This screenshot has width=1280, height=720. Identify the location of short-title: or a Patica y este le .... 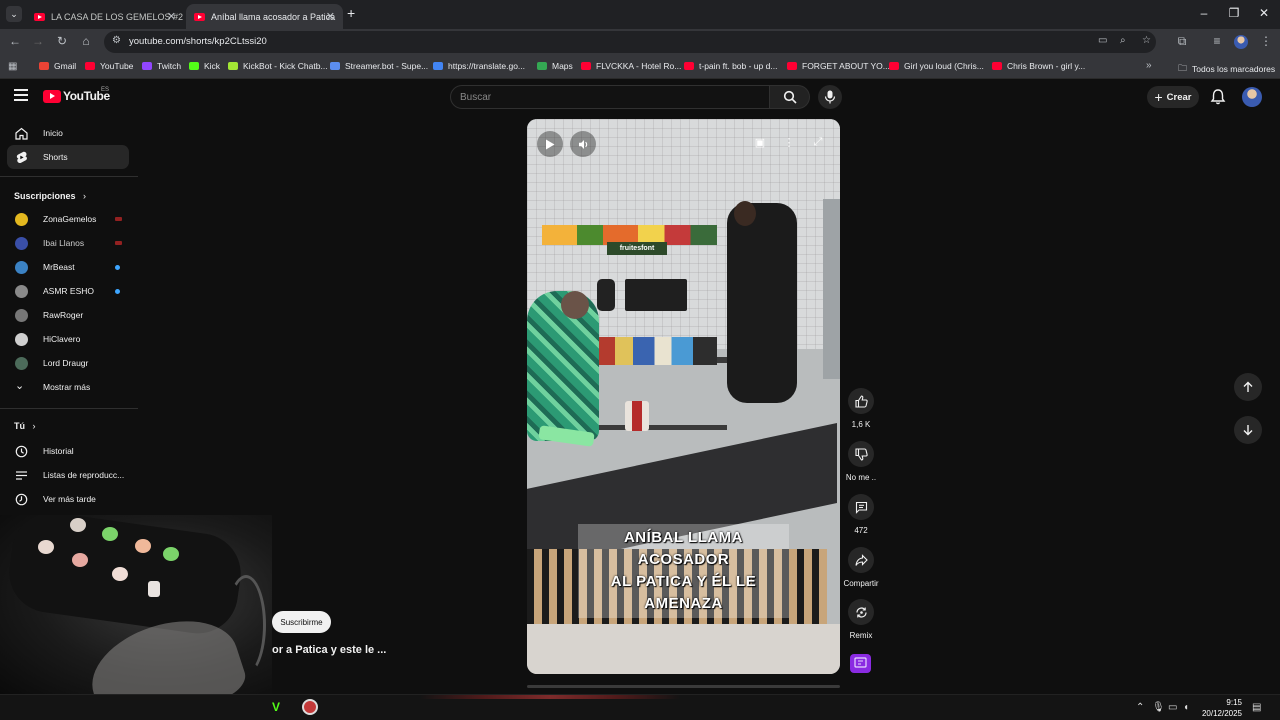
(329, 650).